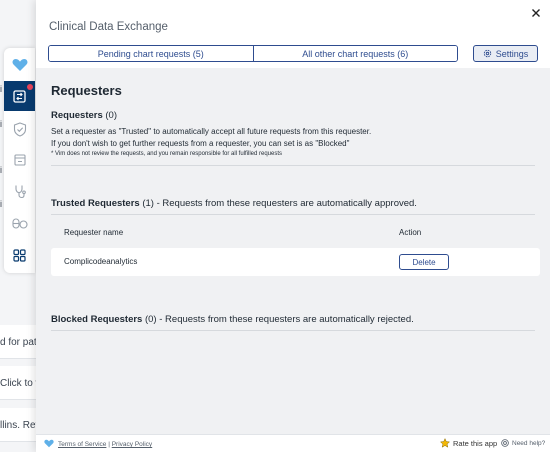 The height and width of the screenshot is (452, 550). I want to click on apps-grid-icon, so click(19, 255).